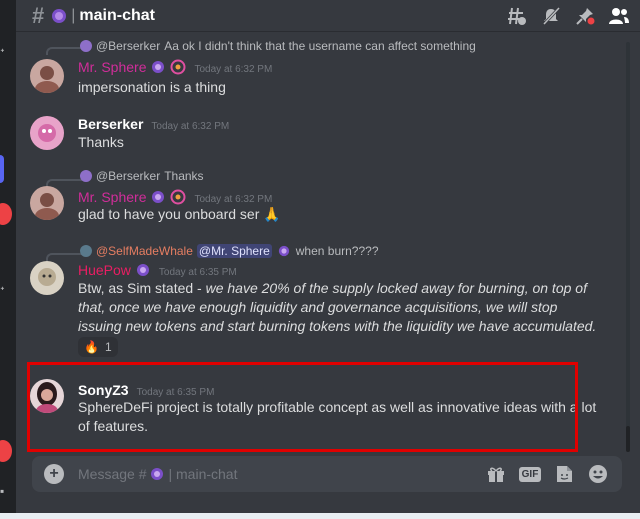  Describe the element at coordinates (38, 15) in the screenshot. I see `hash-icon: #` at that location.